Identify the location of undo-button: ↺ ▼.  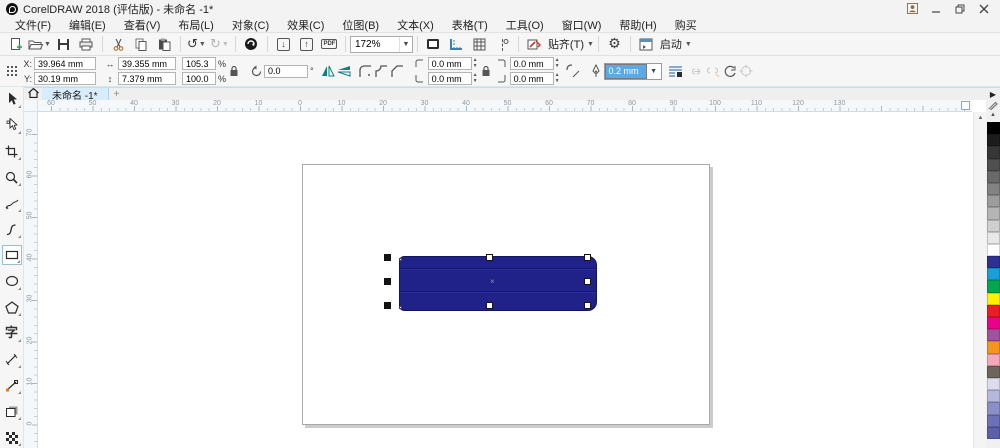
(196, 44).